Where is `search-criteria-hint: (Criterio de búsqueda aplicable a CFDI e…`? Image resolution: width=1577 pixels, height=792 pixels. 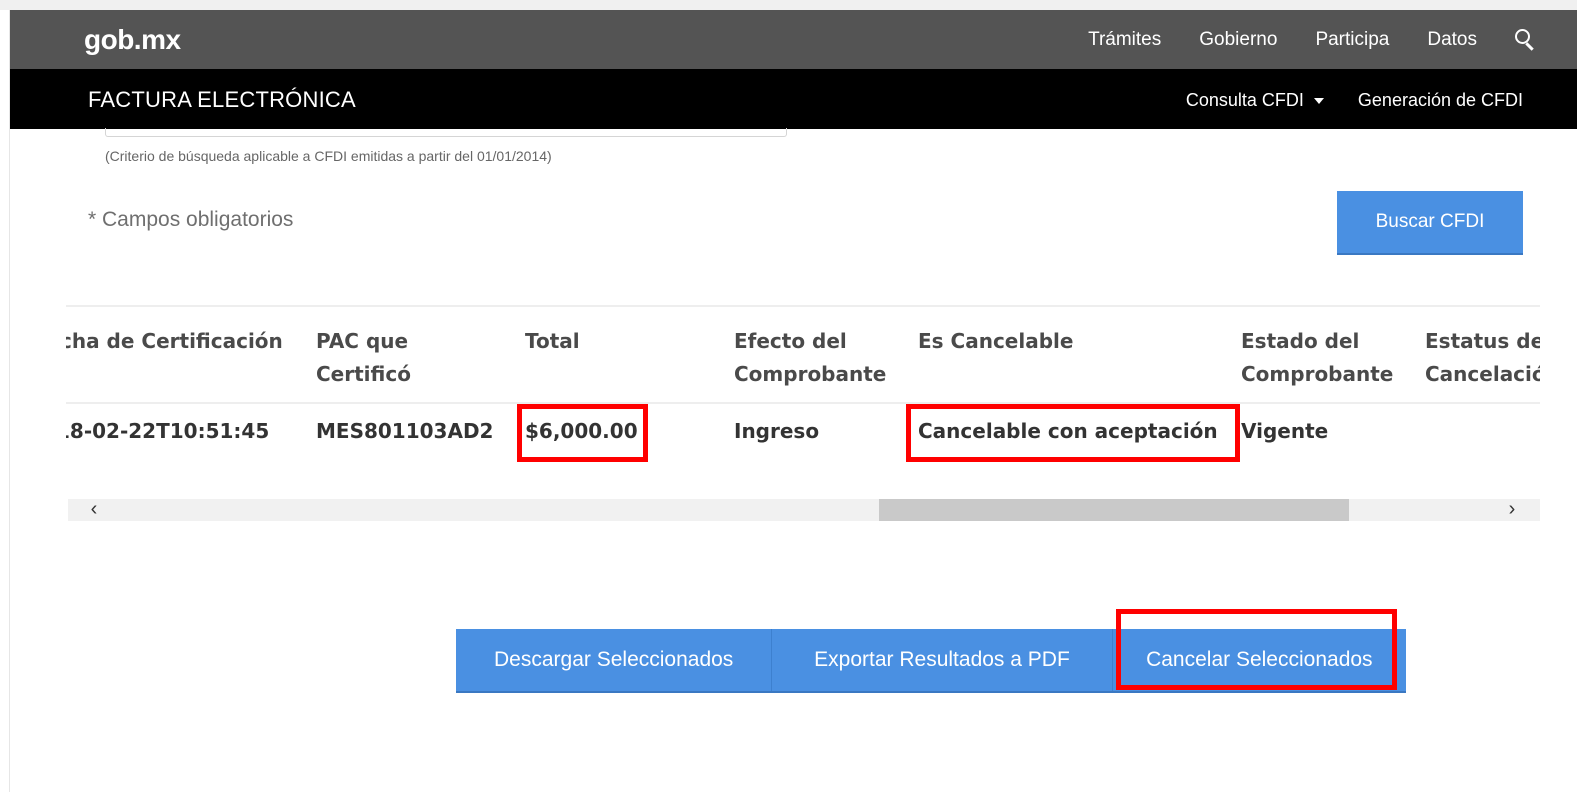 search-criteria-hint: (Criterio de búsqueda aplicable a CFDI e… is located at coordinates (328, 156).